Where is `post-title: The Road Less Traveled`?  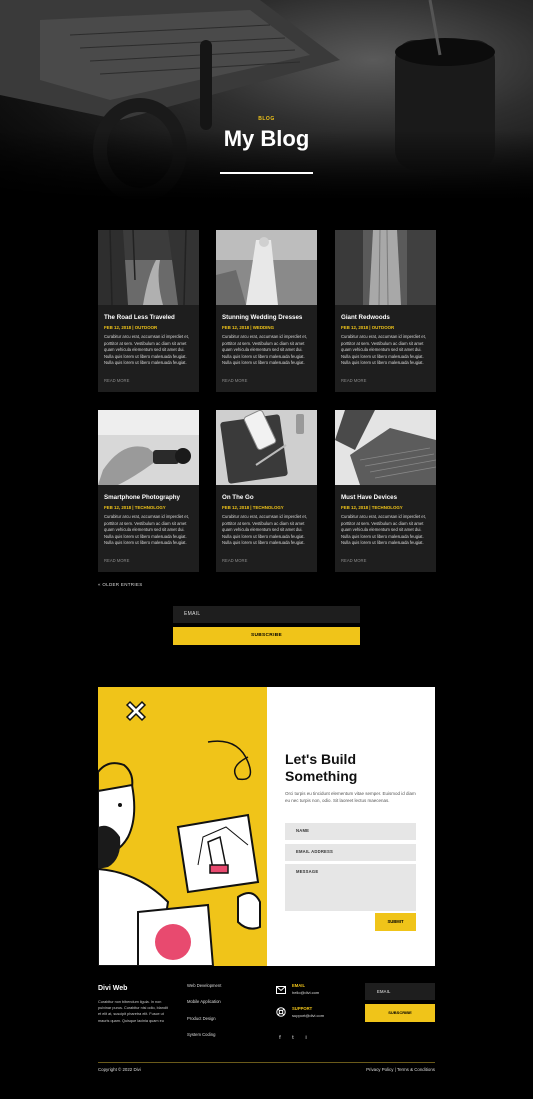 post-title: The Road Less Traveled is located at coordinates (150, 317).